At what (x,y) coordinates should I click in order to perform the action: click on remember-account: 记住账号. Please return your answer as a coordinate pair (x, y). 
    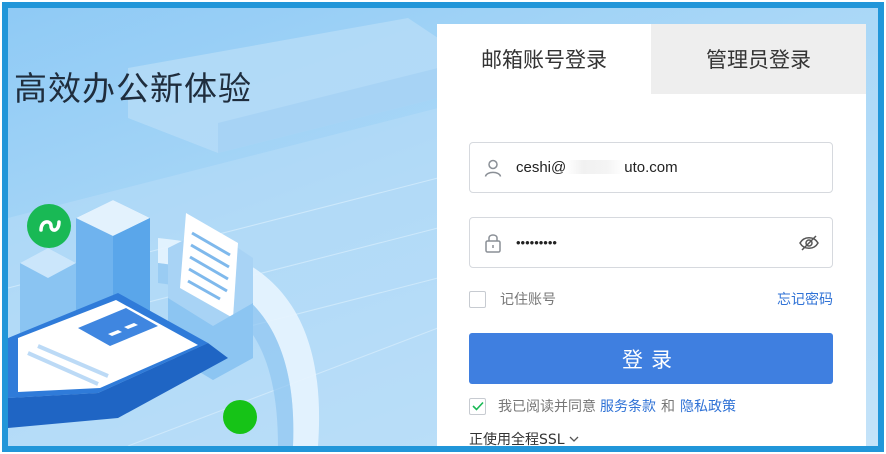
    Looking at the image, I should click on (512, 299).